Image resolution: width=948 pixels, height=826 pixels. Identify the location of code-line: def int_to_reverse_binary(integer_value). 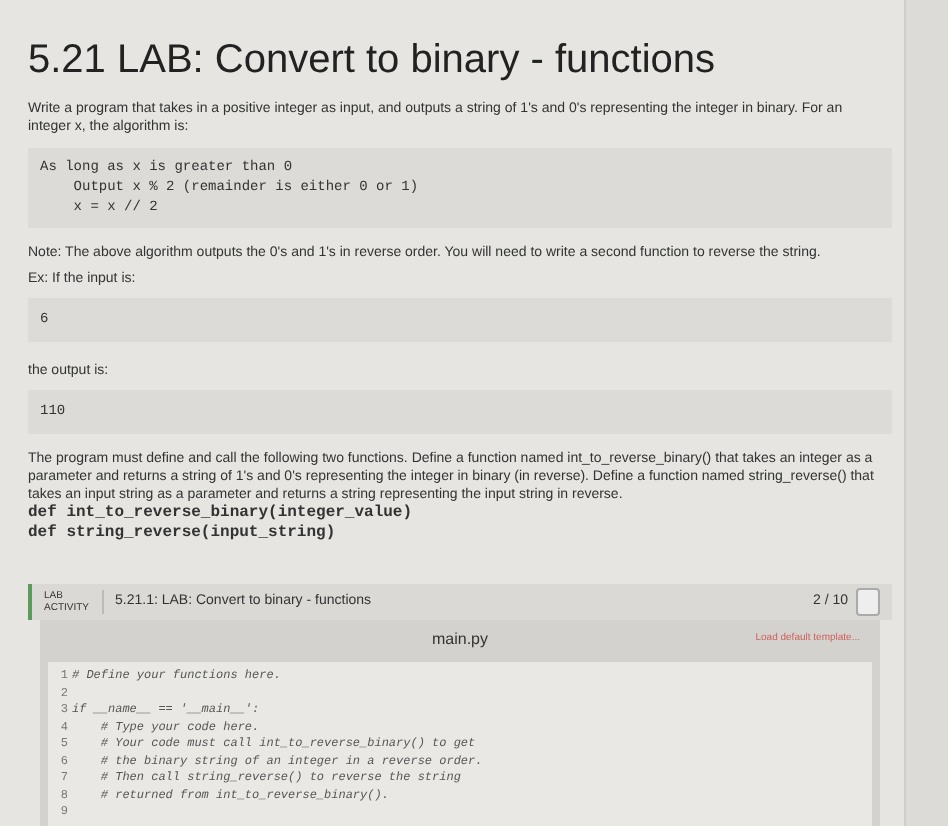
(221, 514).